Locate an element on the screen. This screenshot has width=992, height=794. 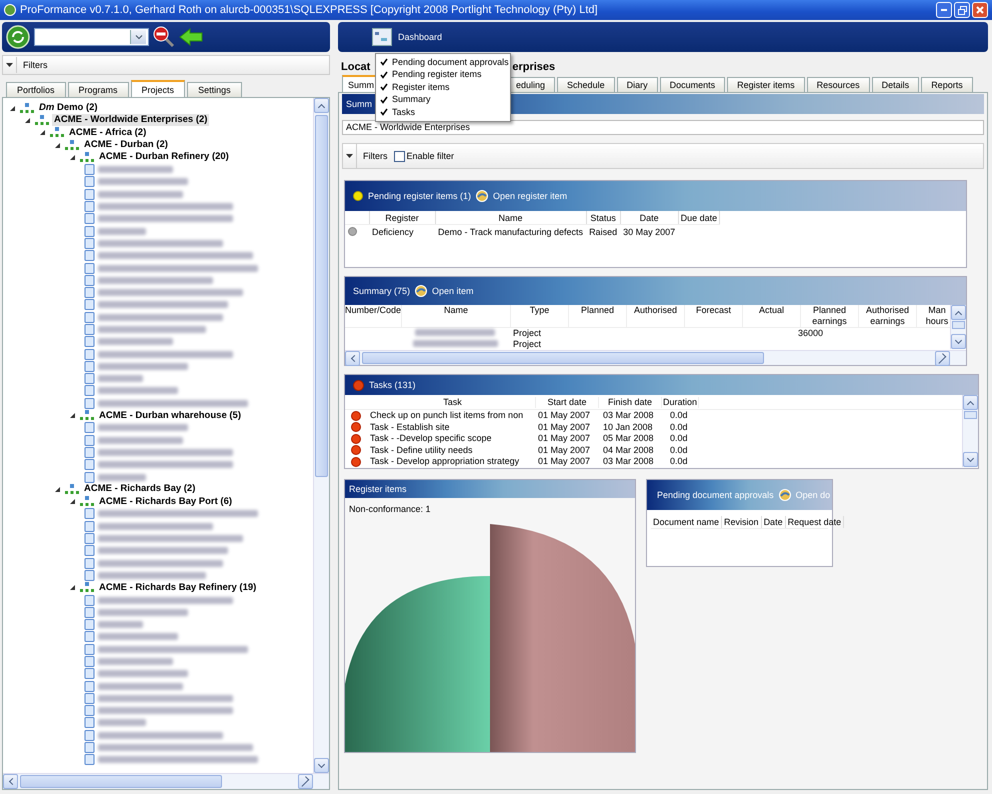
minimize-button is located at coordinates (944, 10).